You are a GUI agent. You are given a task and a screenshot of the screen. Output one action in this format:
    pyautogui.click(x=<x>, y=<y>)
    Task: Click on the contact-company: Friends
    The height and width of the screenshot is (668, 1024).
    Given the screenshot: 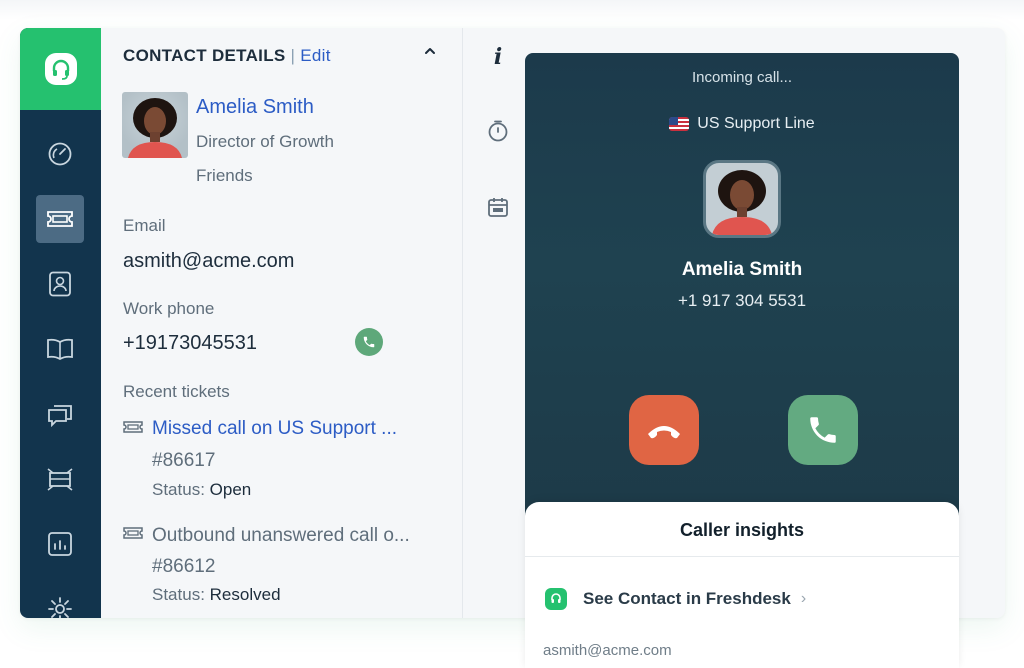 What is the action you would take?
    pyautogui.click(x=224, y=175)
    